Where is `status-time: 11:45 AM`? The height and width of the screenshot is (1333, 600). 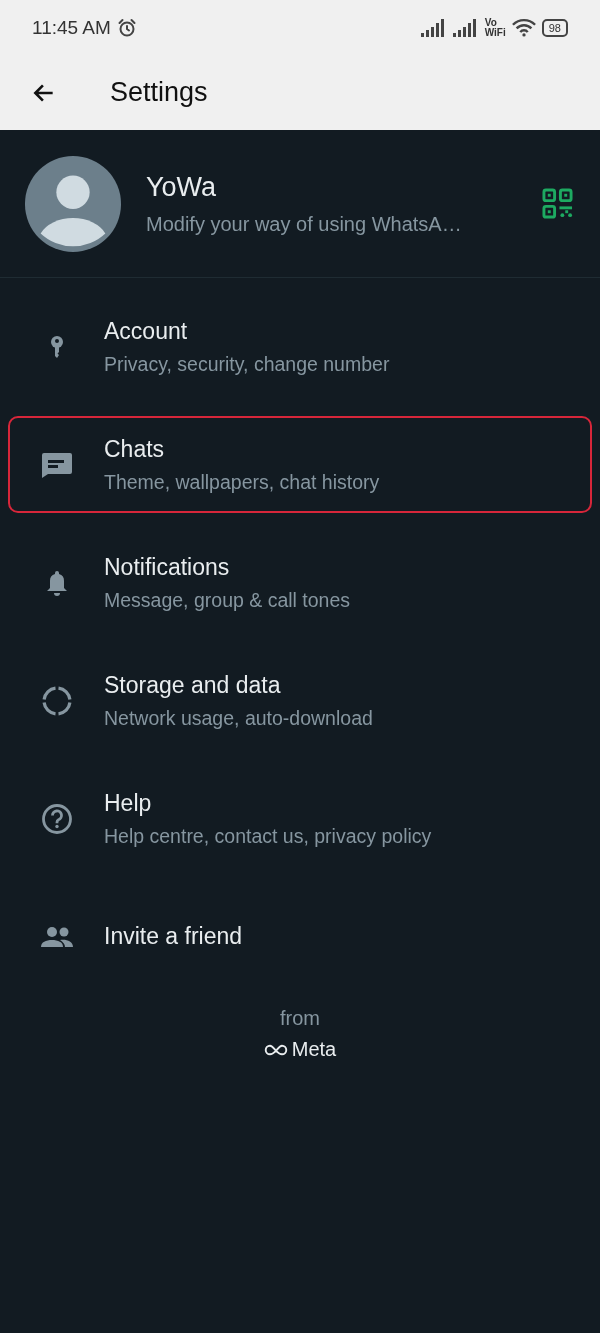 status-time: 11:45 AM is located at coordinates (71, 27).